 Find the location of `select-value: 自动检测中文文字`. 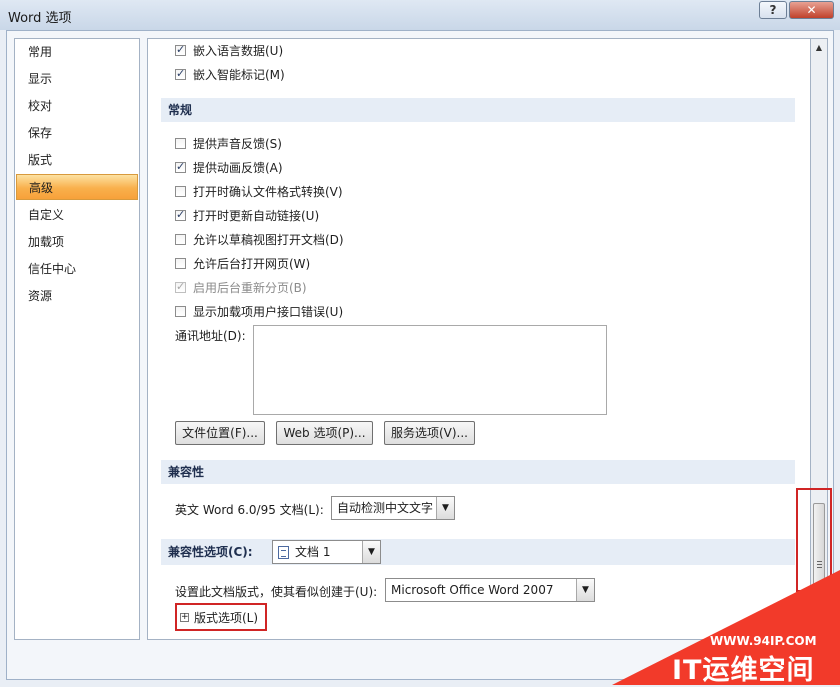

select-value: 自动检测中文文字 is located at coordinates (385, 508).